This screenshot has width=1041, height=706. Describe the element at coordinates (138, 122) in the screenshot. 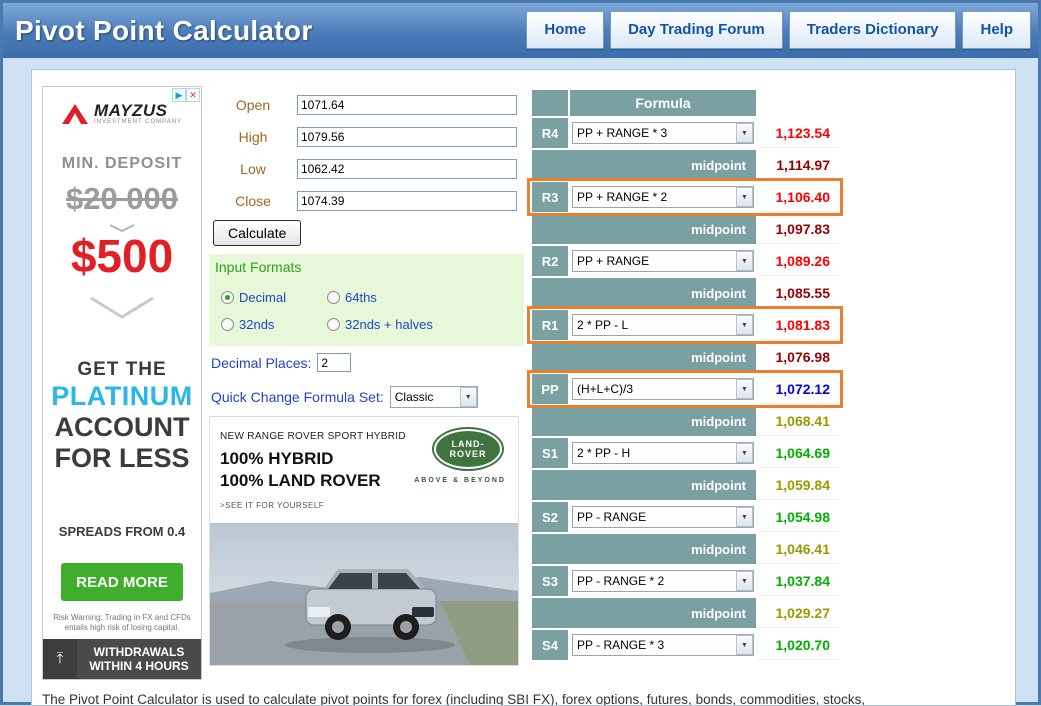

I see `brand-subtitle: INVESTMENT COMPANY` at that location.